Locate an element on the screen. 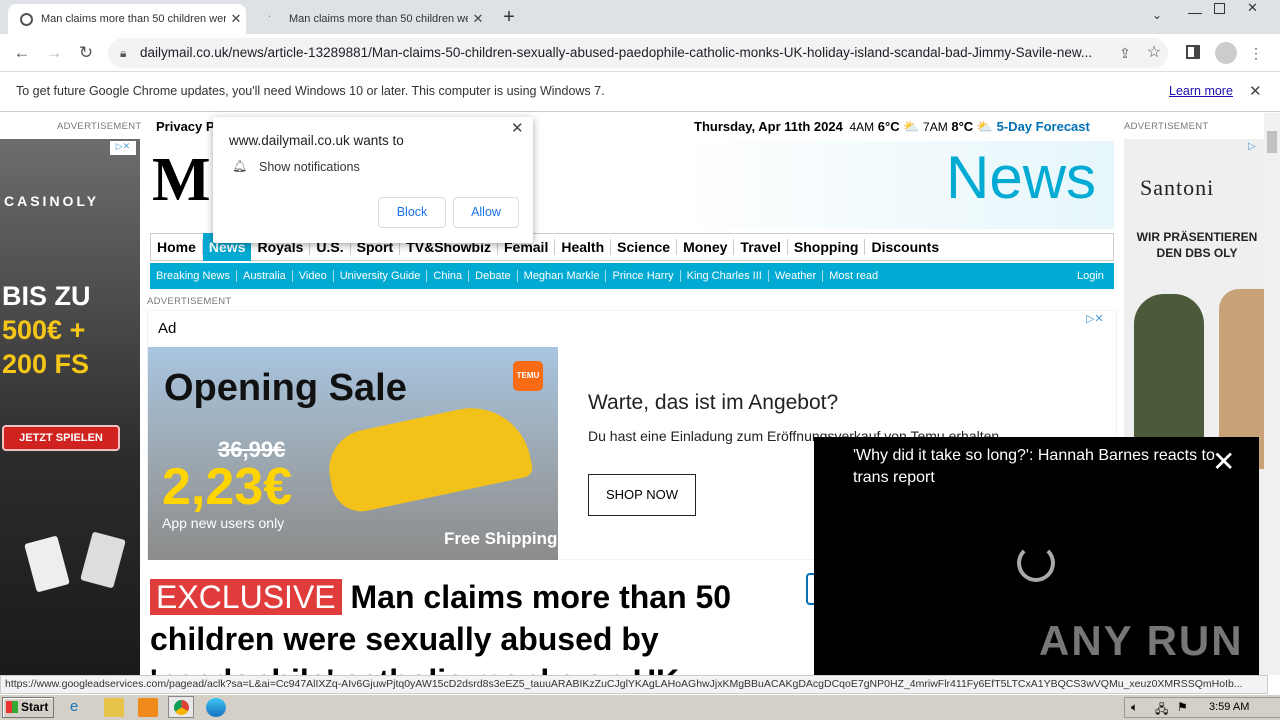 The width and height of the screenshot is (1280, 721). close-video-icon: ✕ is located at coordinates (1223, 461).